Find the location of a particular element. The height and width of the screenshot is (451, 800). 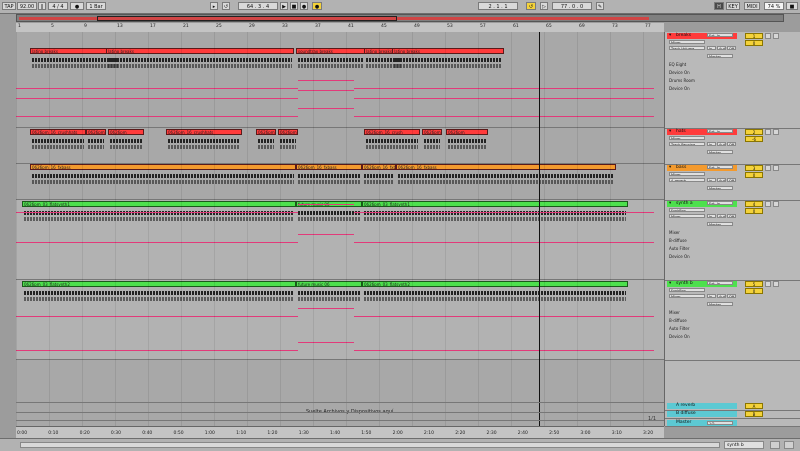

tap-tempo-button: TAP is located at coordinates (9, 6).